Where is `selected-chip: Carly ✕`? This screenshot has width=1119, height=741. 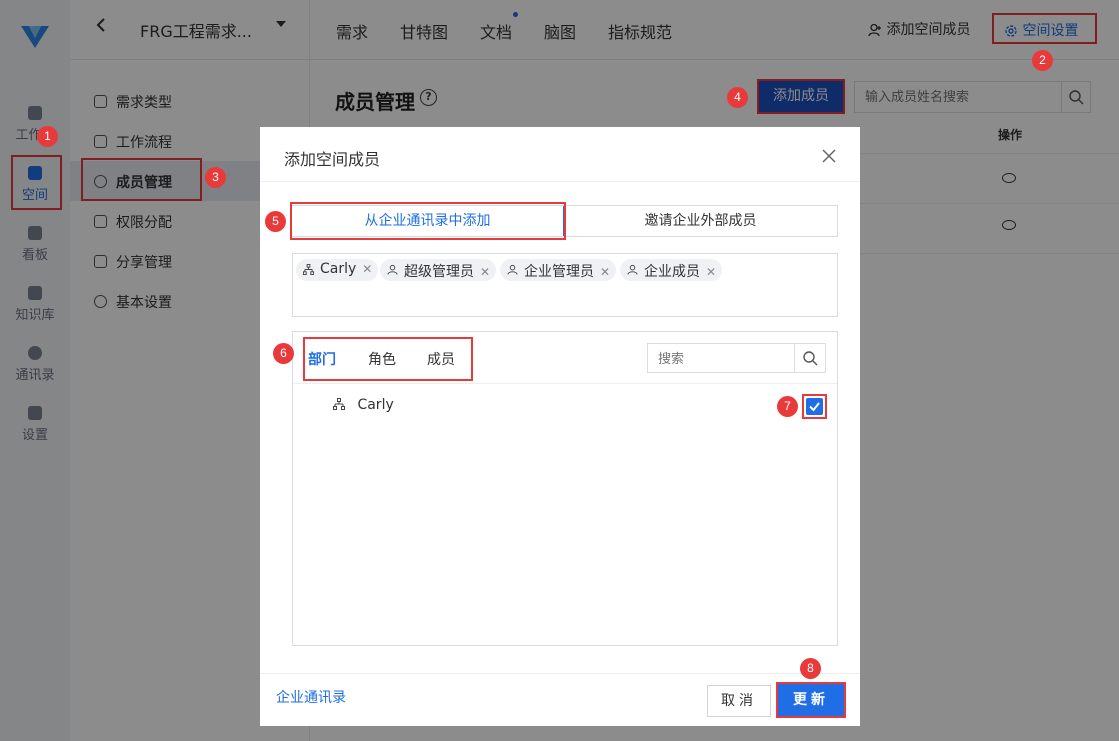 selected-chip: Carly ✕ is located at coordinates (337, 270).